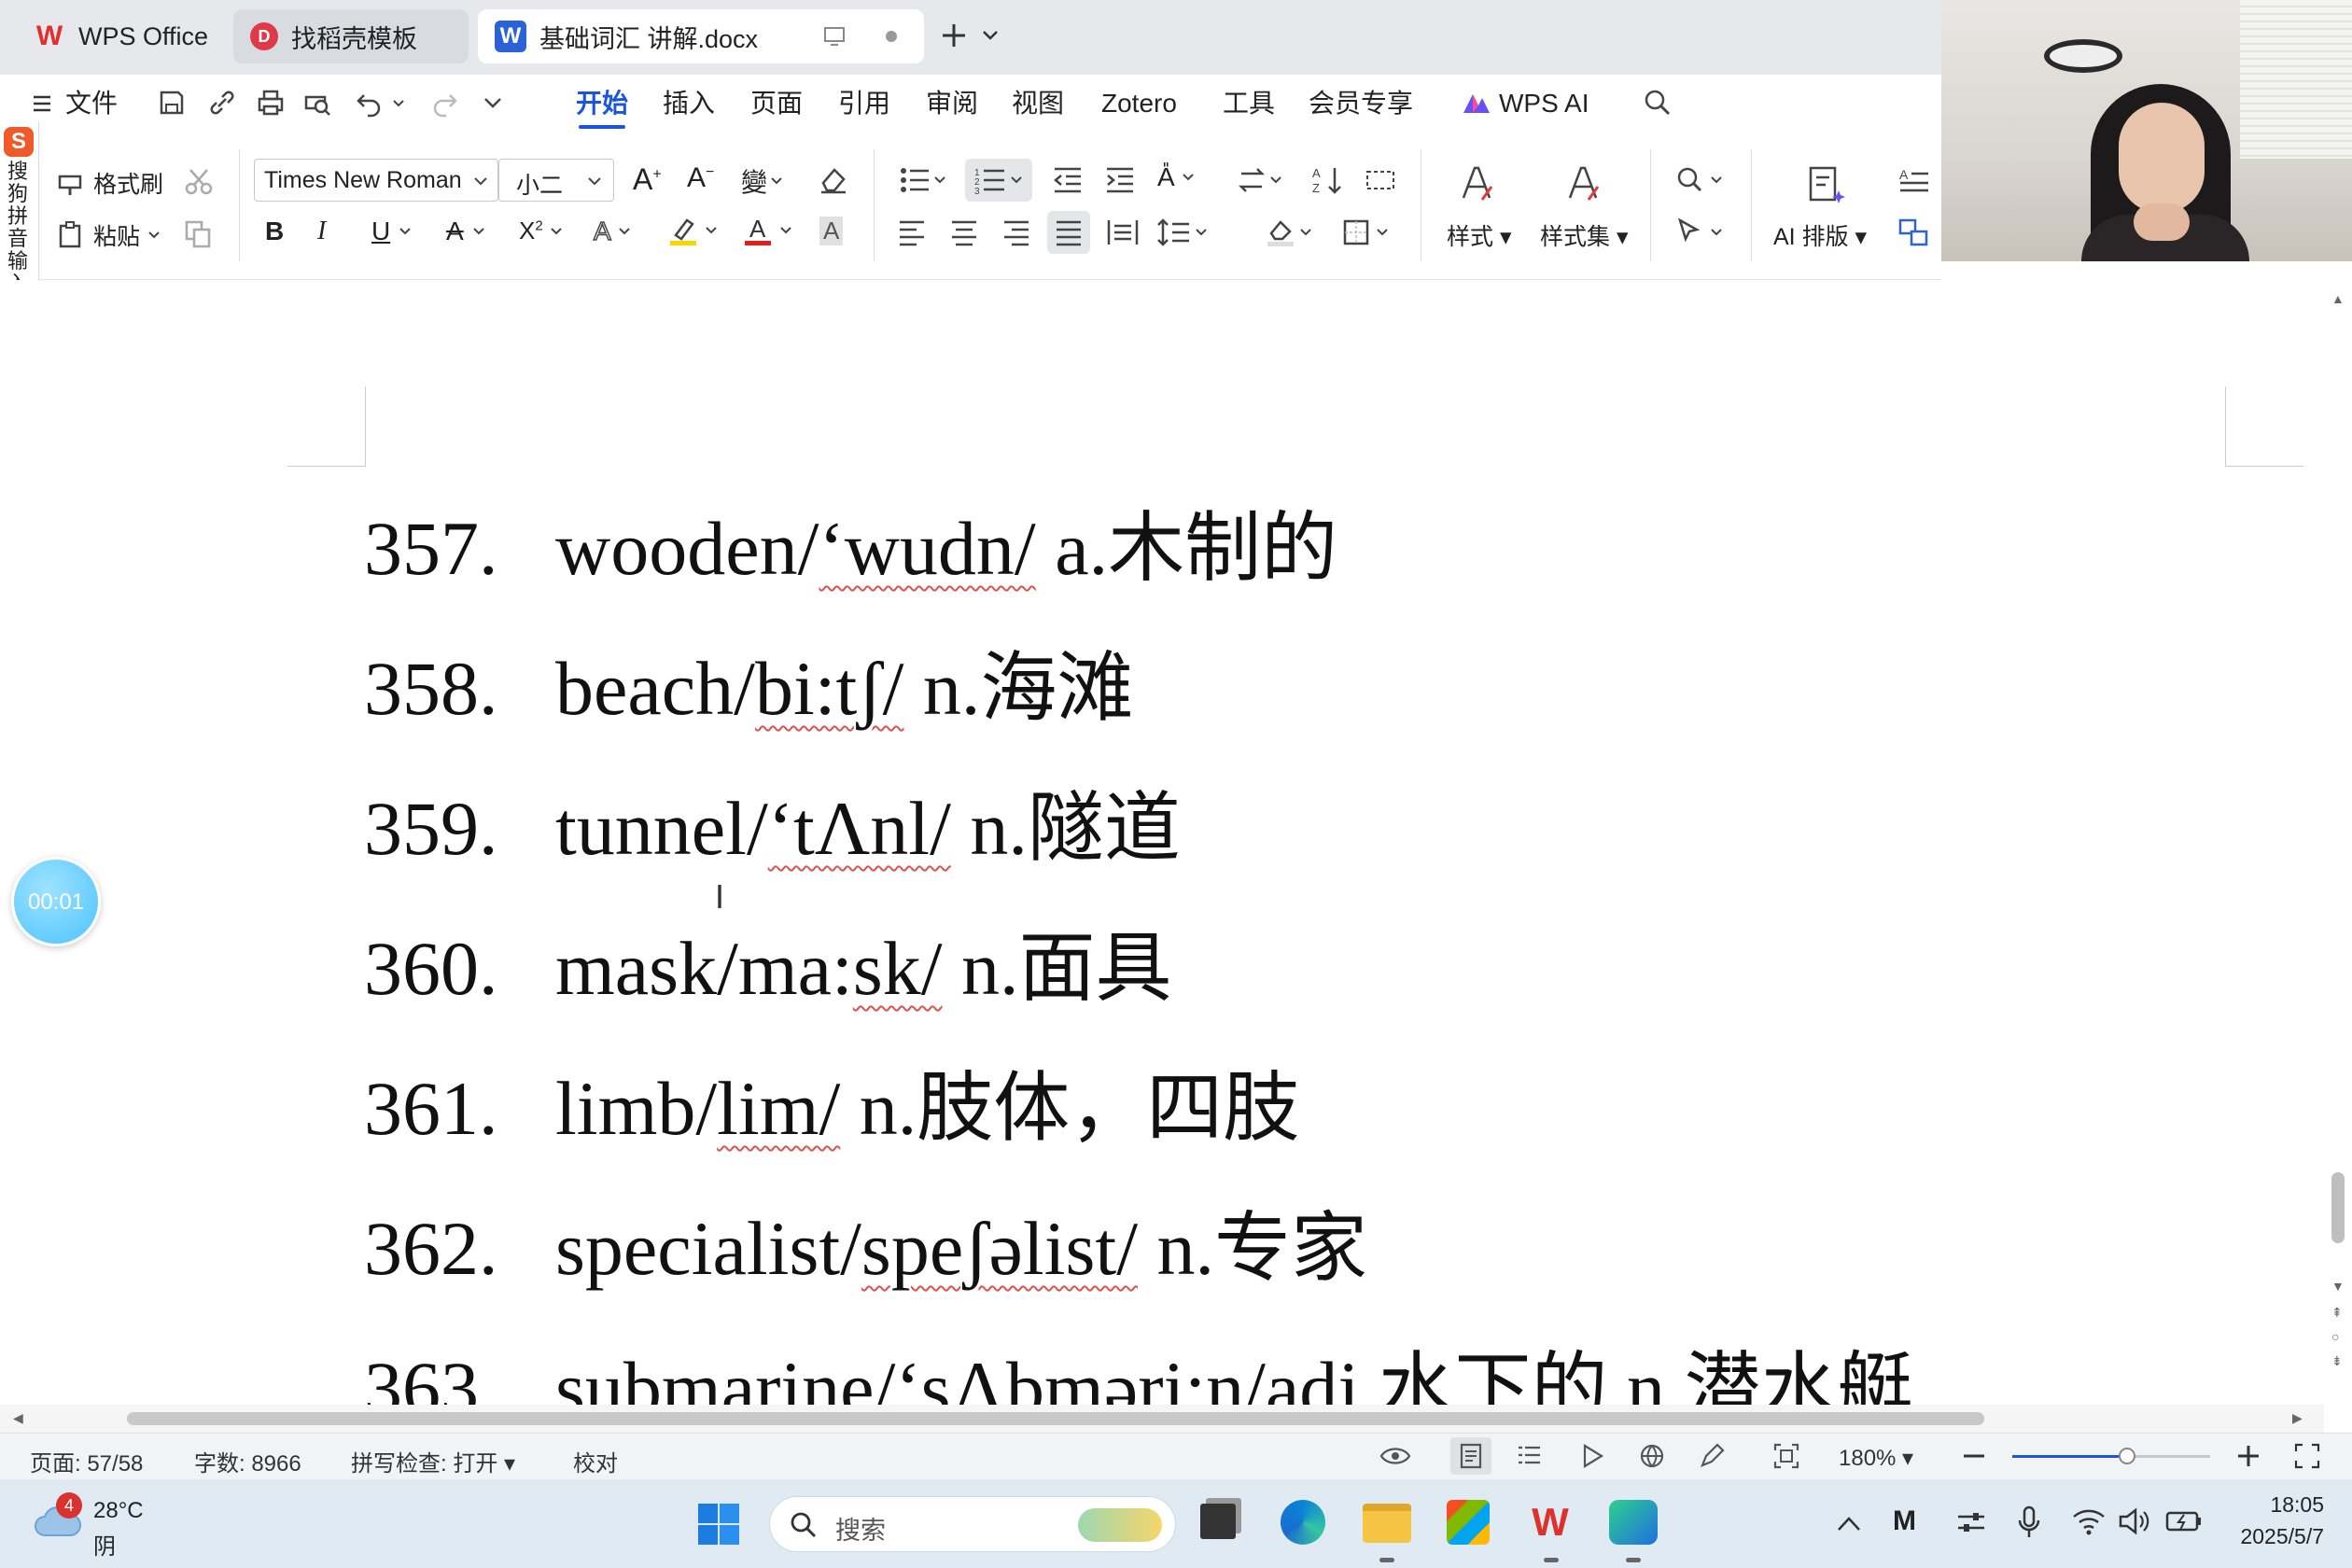  Describe the element at coordinates (1786, 1456) in the screenshot. I see `fit-page-icon` at that location.